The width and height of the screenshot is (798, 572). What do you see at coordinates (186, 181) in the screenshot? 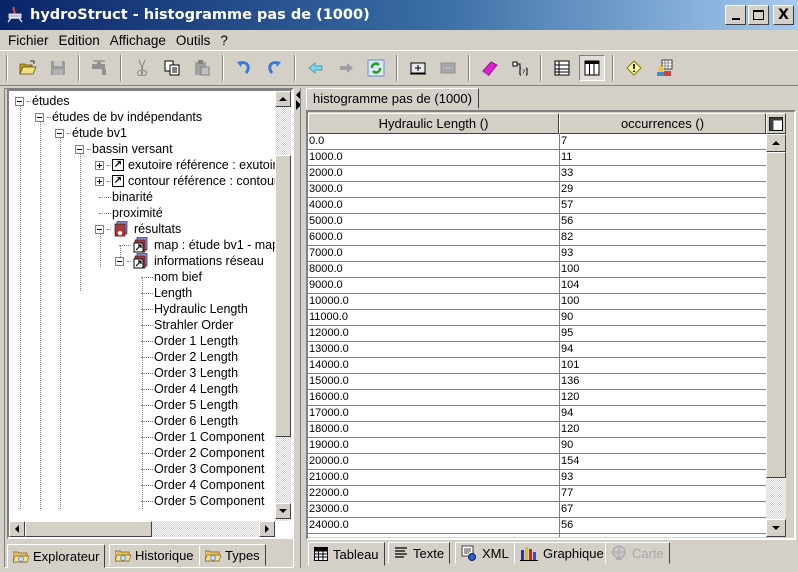
I see `tree-node: ↗ contour référence : contour` at bounding box center [186, 181].